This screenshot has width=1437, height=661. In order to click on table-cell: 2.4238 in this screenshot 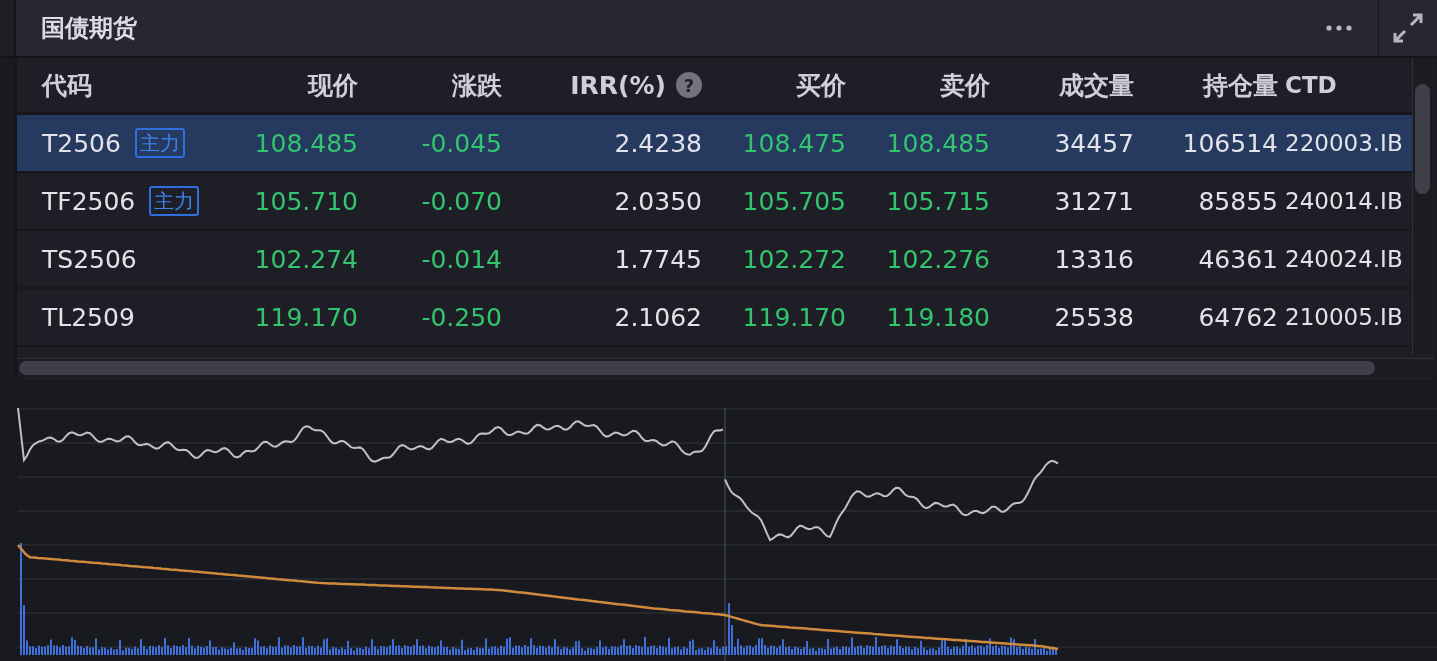, I will do `click(658, 143)`.